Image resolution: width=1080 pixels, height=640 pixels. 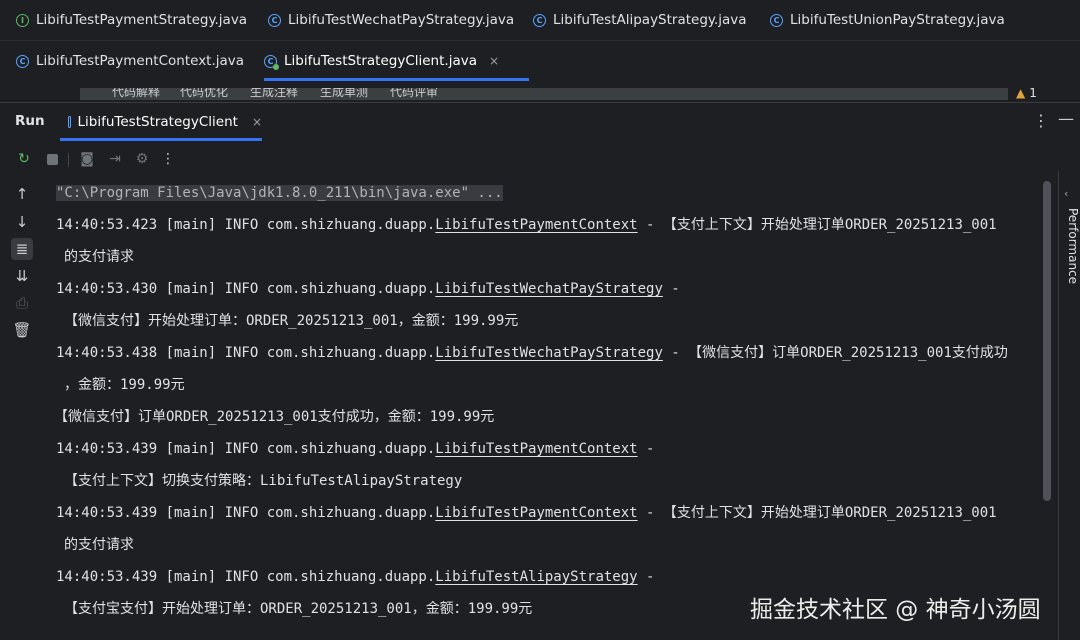 I want to click on console-icon, so click(x=69, y=122).